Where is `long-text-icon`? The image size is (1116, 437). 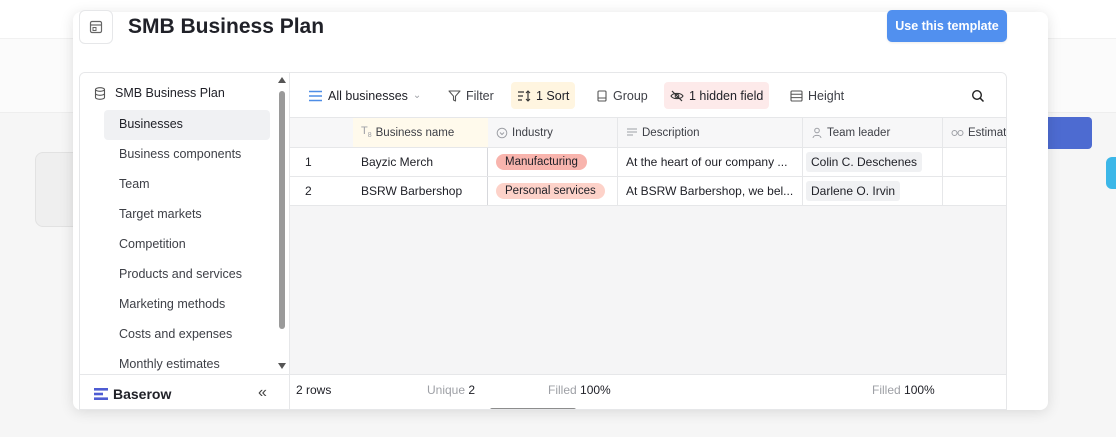 long-text-icon is located at coordinates (632, 132).